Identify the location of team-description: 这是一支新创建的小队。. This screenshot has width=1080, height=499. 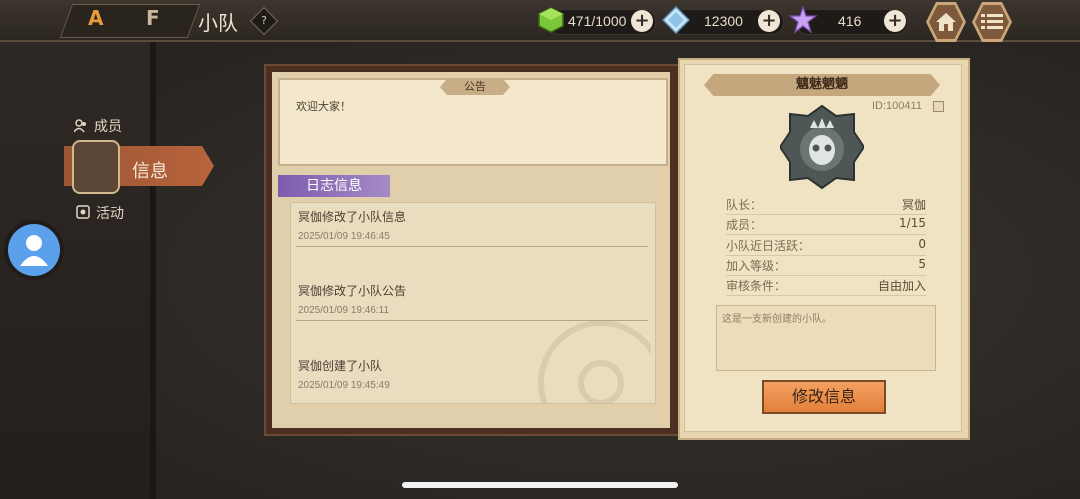
(777, 319).